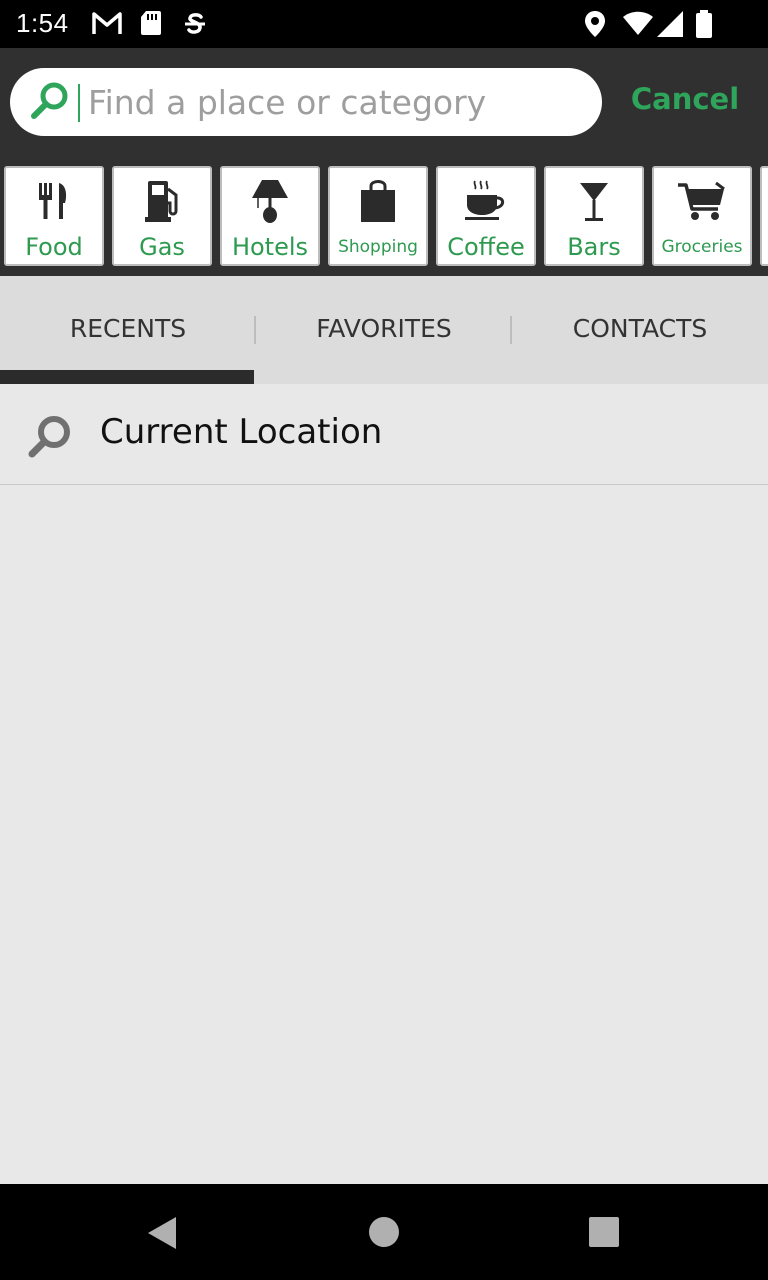  What do you see at coordinates (685, 99) in the screenshot?
I see `cancel-button: Cancel` at bounding box center [685, 99].